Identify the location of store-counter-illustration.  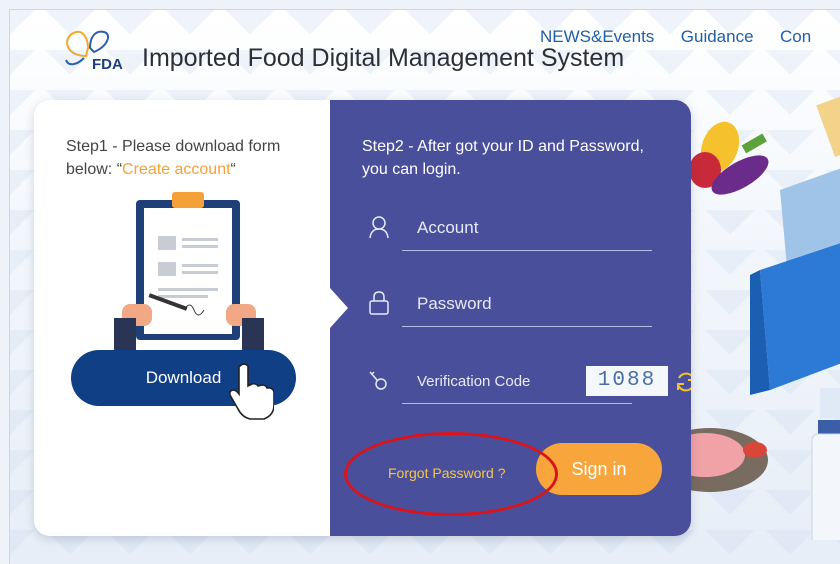
(795, 293).